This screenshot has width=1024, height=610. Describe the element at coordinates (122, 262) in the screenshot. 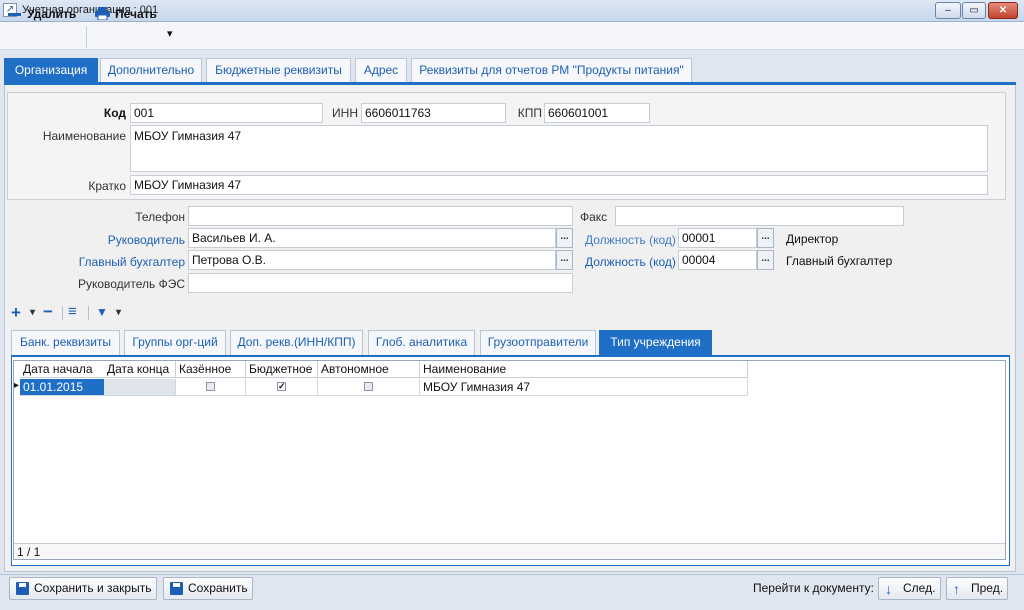

I see `chief-accountant-label: Главный бухгалтер` at that location.